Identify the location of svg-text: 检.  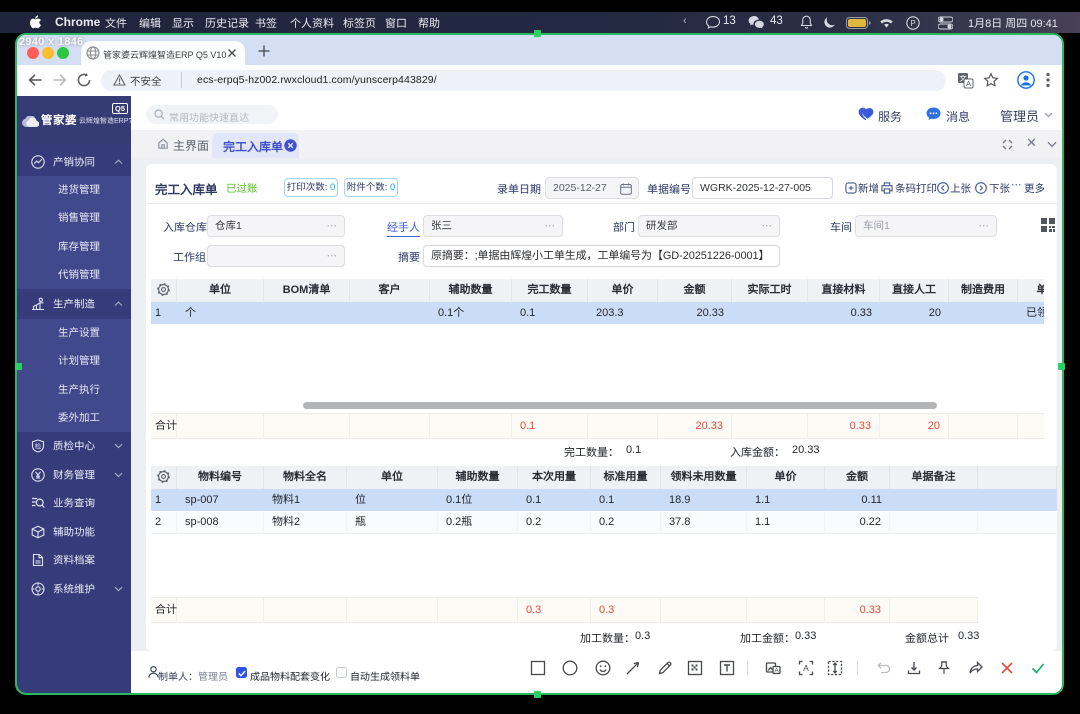
(38, 447).